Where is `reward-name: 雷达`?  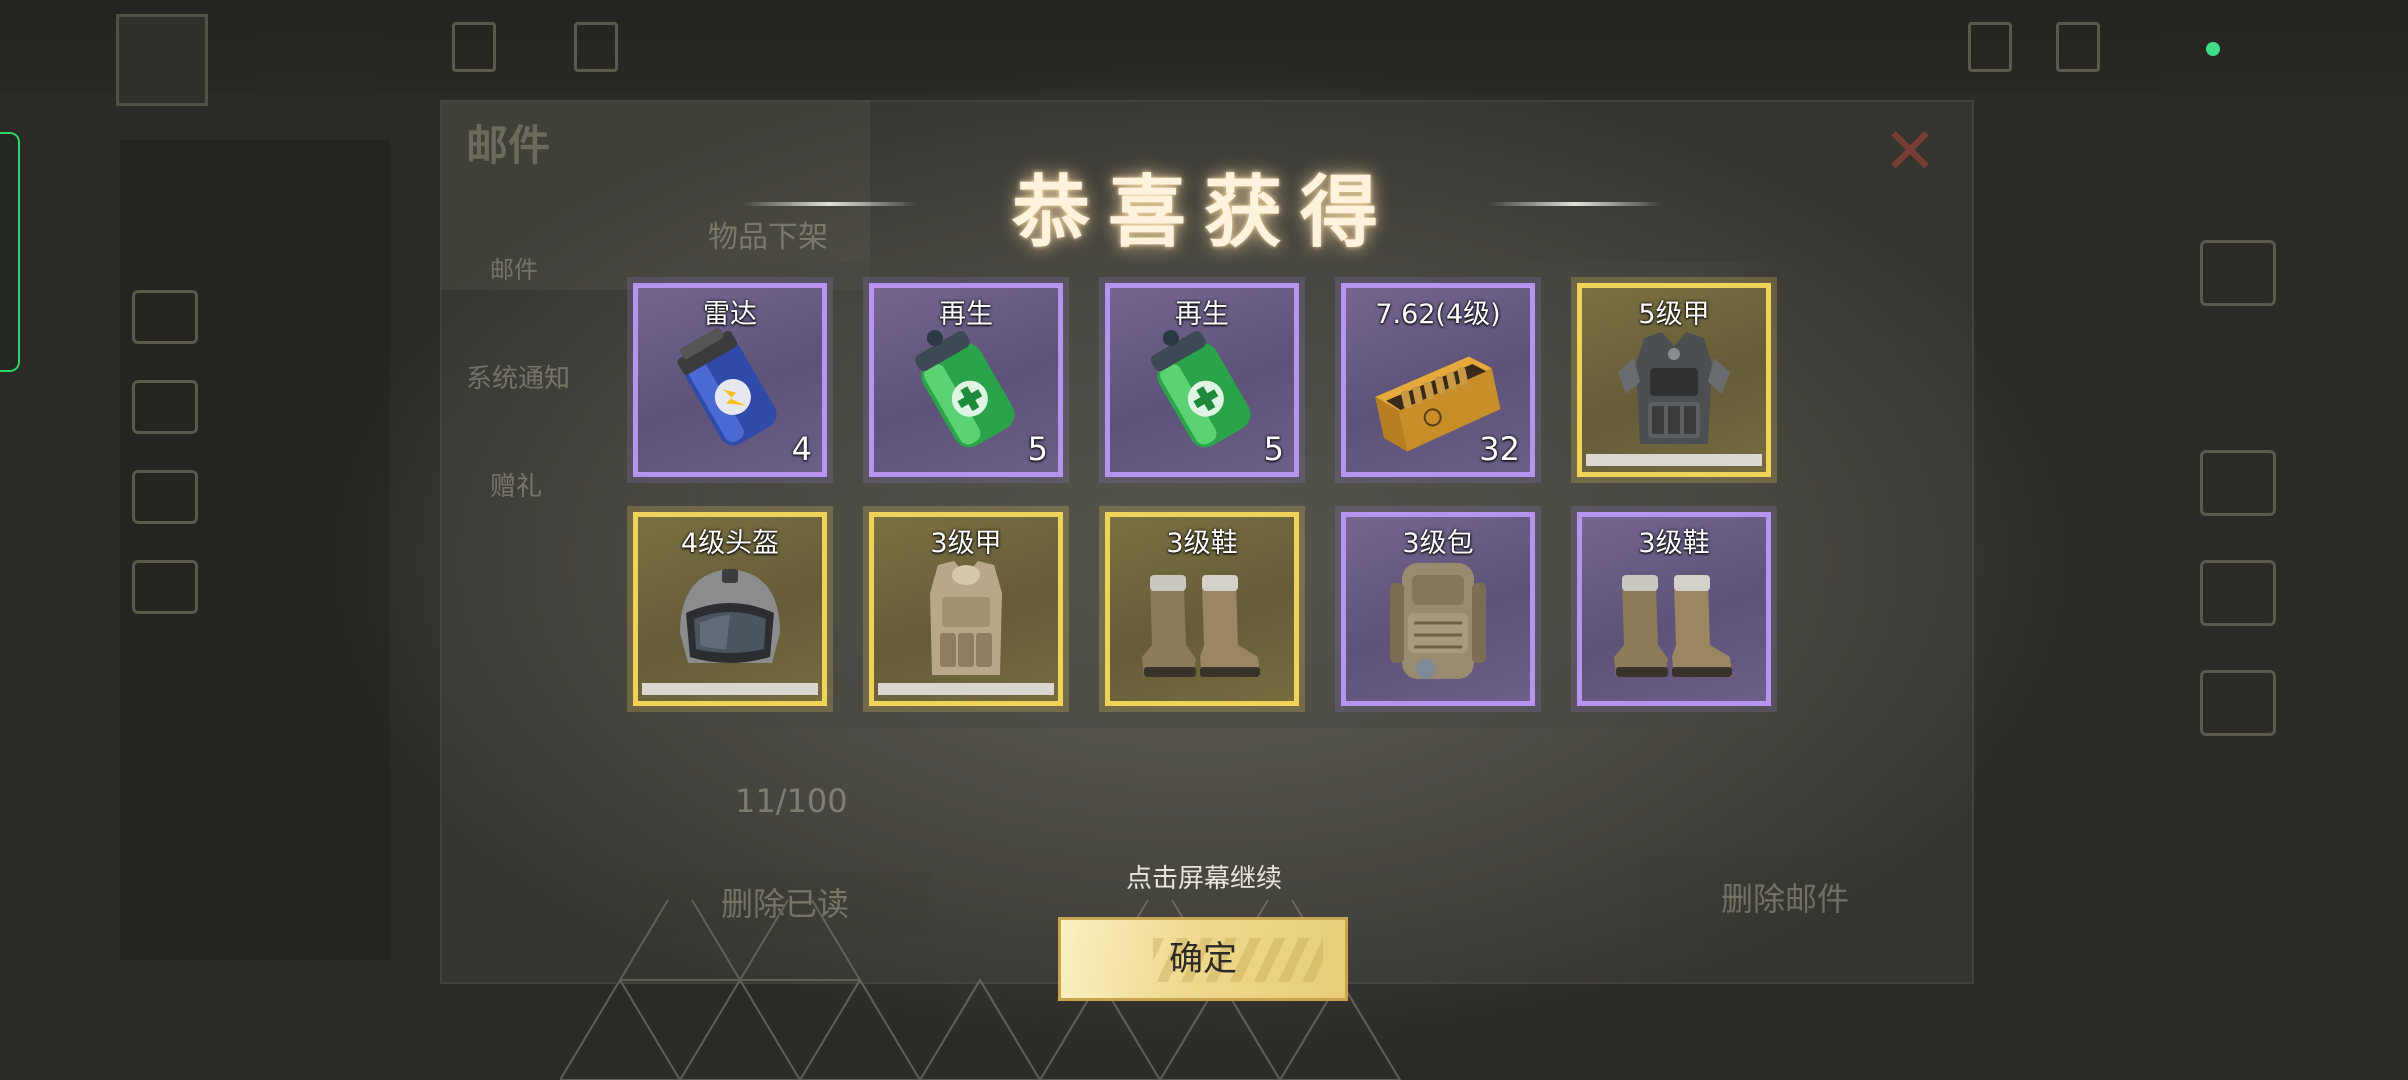 reward-name: 雷达 is located at coordinates (730, 314).